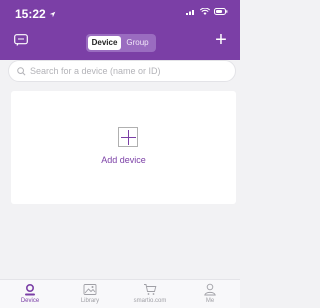  I want to click on battery-icon, so click(221, 11).